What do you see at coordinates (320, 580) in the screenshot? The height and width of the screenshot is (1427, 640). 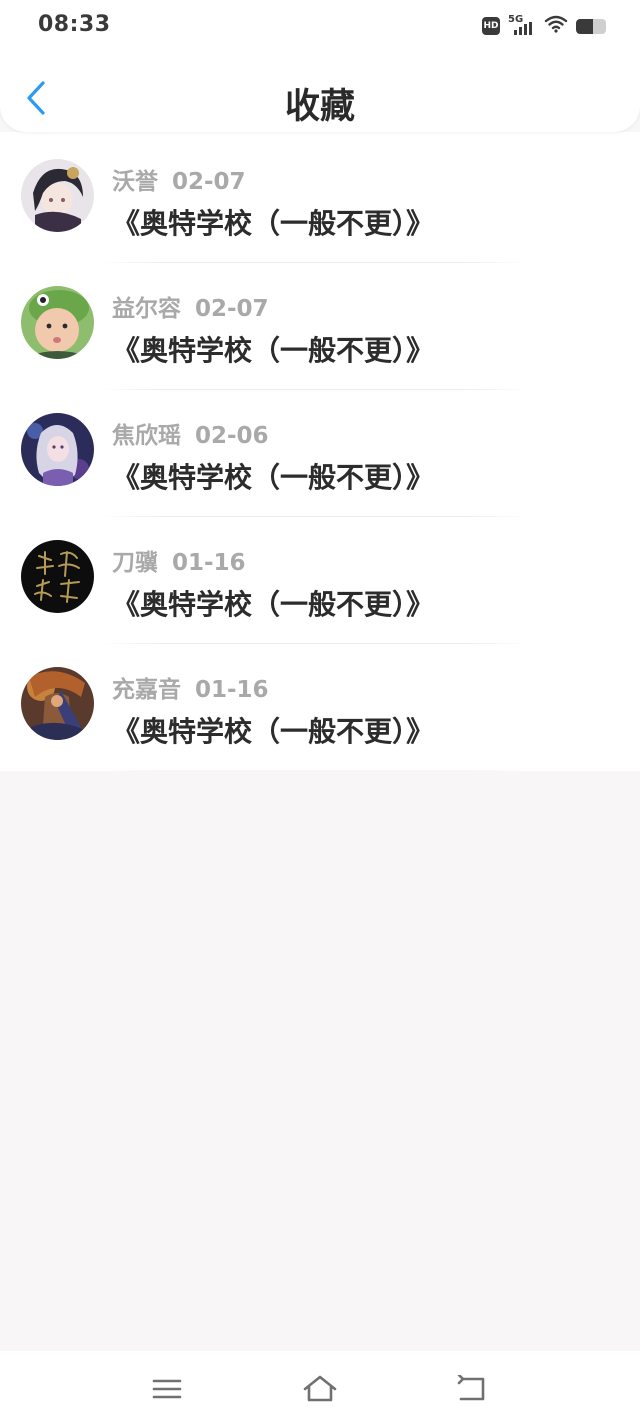 I see `list-item: 刀骥 01-16 《奥特学校（一般不更）》` at bounding box center [320, 580].